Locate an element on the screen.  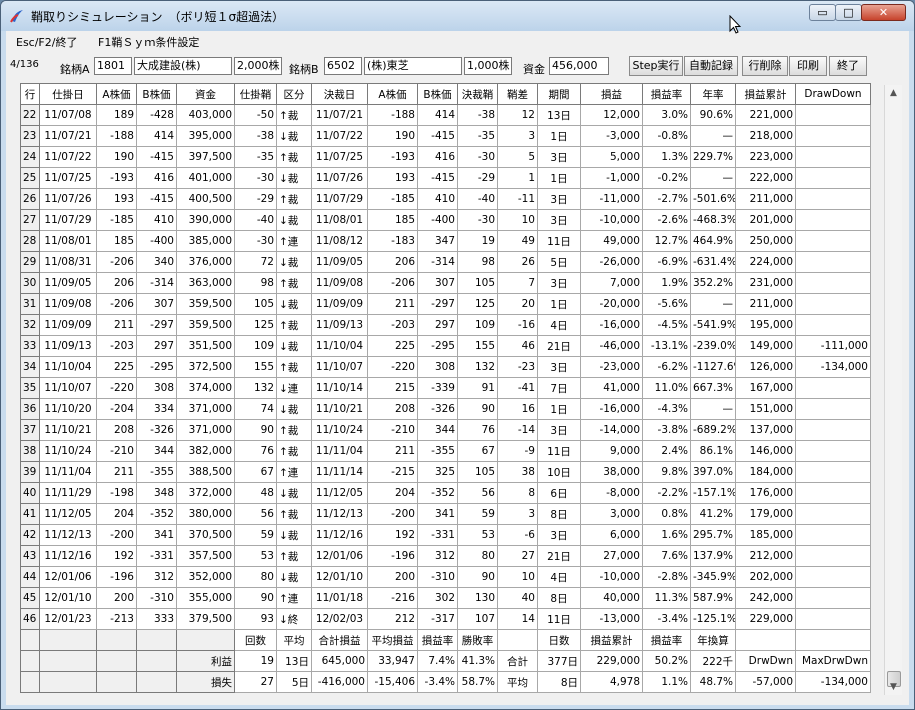
cell: 2.4% is located at coordinates (666, 451).